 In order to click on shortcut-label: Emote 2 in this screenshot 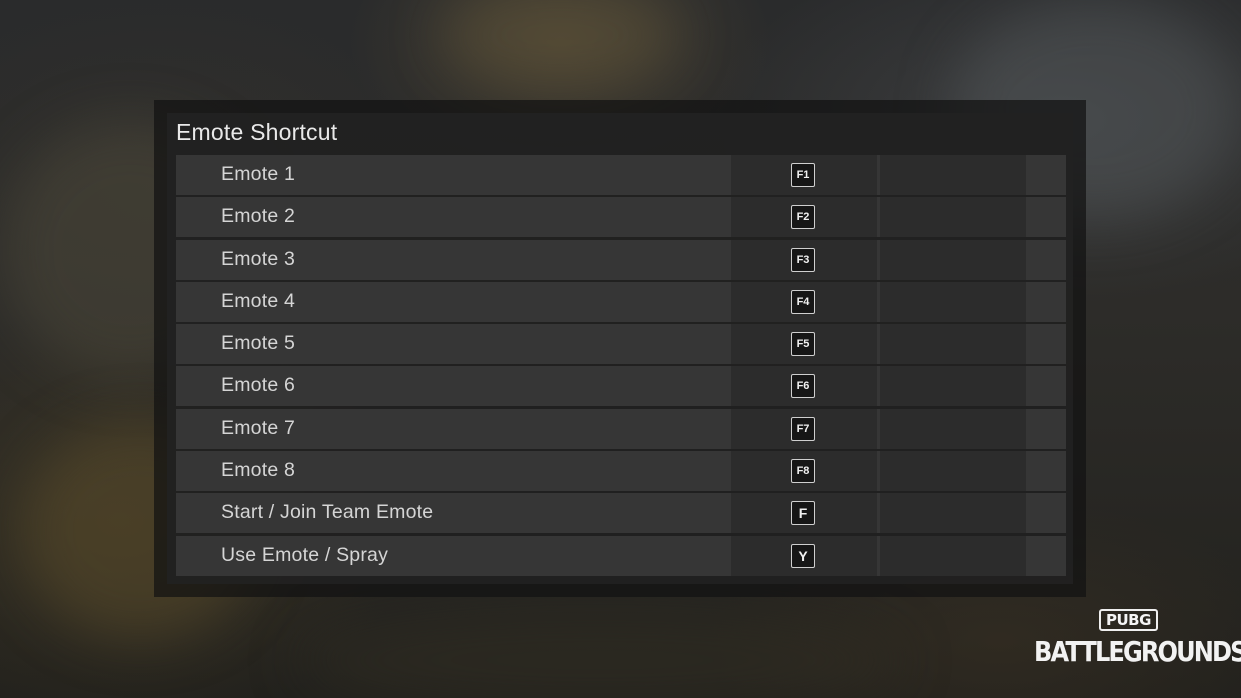, I will do `click(258, 216)`.